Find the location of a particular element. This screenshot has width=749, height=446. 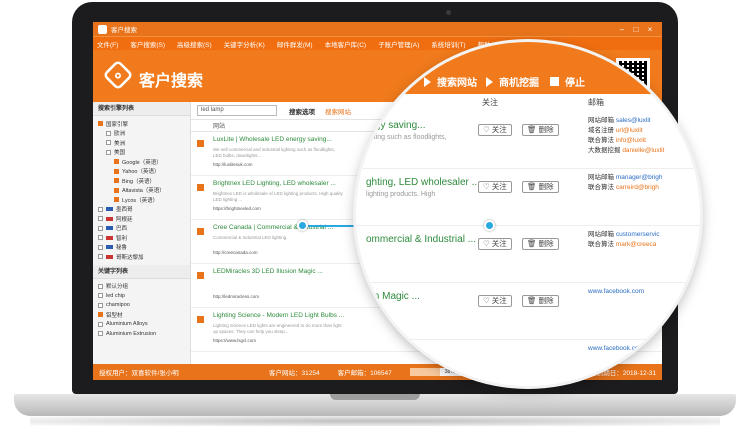

engine-item: 阿根廷 is located at coordinates (141, 219).